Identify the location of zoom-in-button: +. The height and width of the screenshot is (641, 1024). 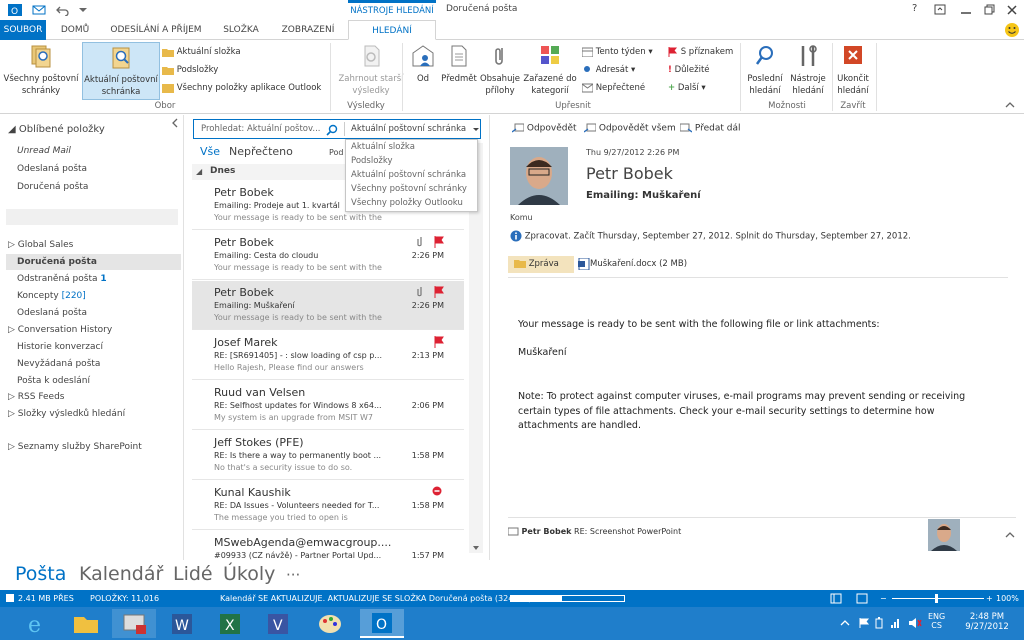
(989, 598).